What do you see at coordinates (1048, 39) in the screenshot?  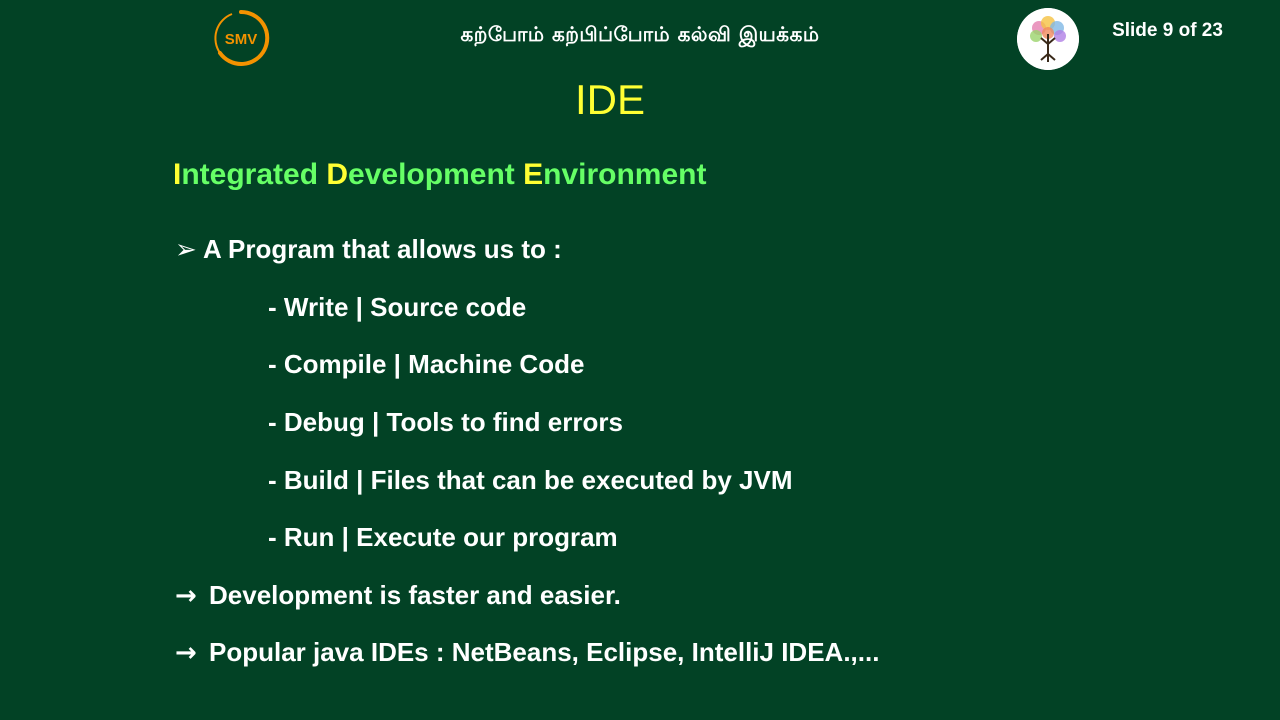 I see `tree-logo-icon` at bounding box center [1048, 39].